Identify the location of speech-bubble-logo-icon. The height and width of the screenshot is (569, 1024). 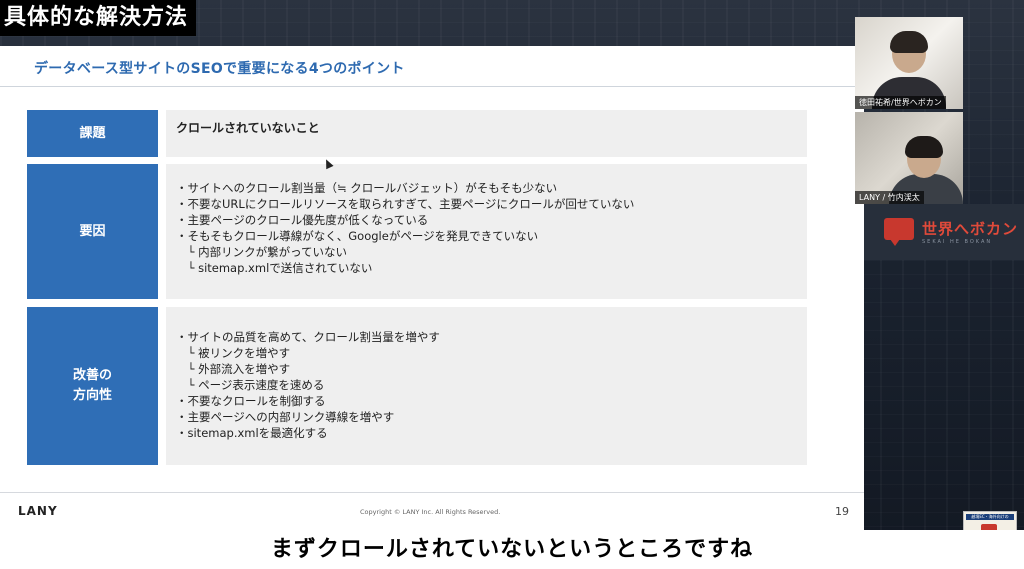
(899, 232).